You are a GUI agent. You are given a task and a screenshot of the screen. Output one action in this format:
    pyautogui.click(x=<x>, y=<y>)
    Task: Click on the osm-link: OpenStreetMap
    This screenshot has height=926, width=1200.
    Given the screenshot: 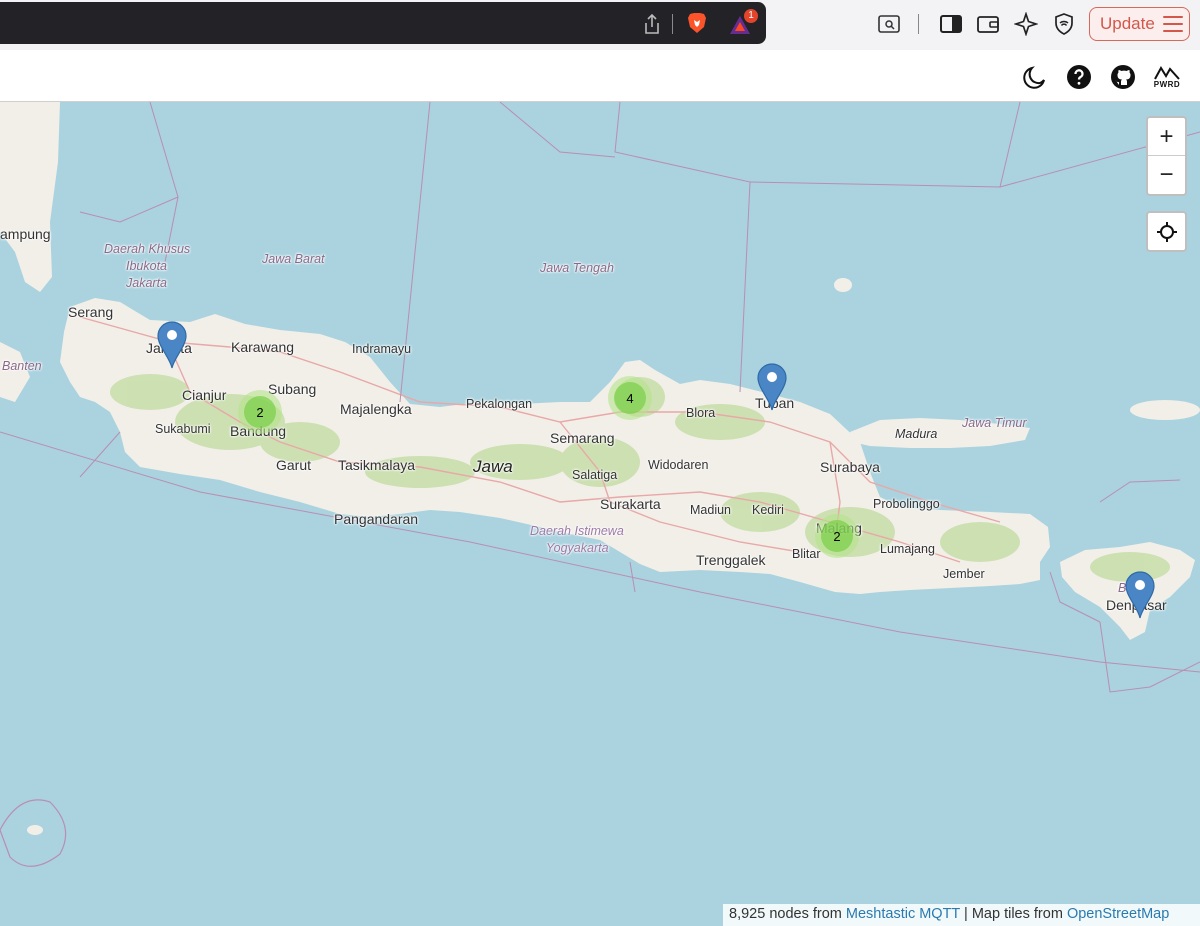 What is the action you would take?
    pyautogui.click(x=1118, y=914)
    